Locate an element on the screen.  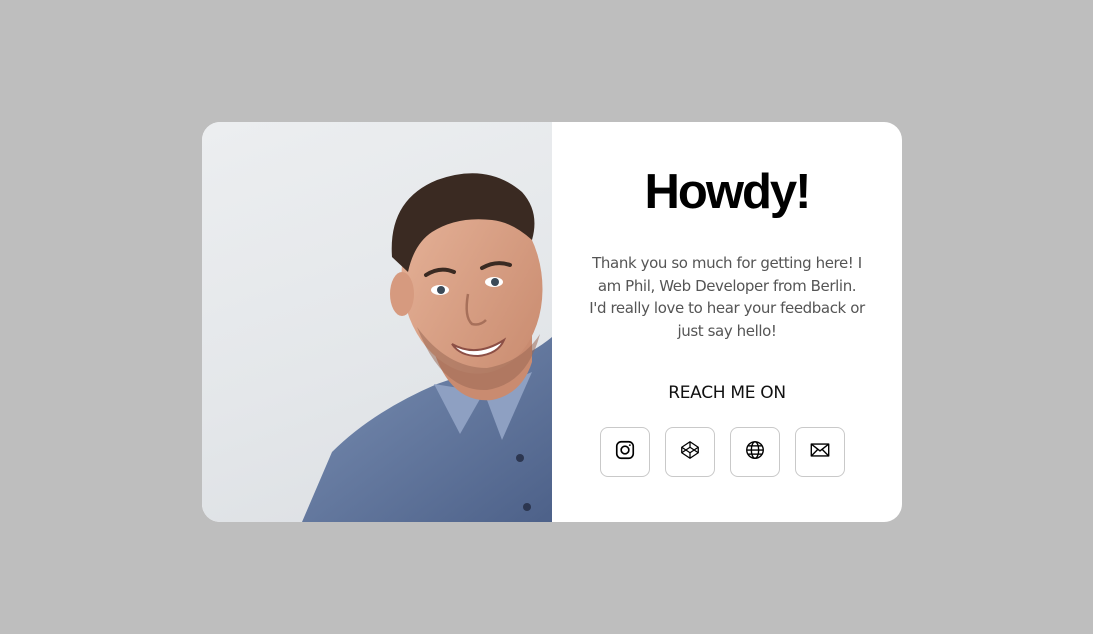
globe-icon is located at coordinates (755, 452).